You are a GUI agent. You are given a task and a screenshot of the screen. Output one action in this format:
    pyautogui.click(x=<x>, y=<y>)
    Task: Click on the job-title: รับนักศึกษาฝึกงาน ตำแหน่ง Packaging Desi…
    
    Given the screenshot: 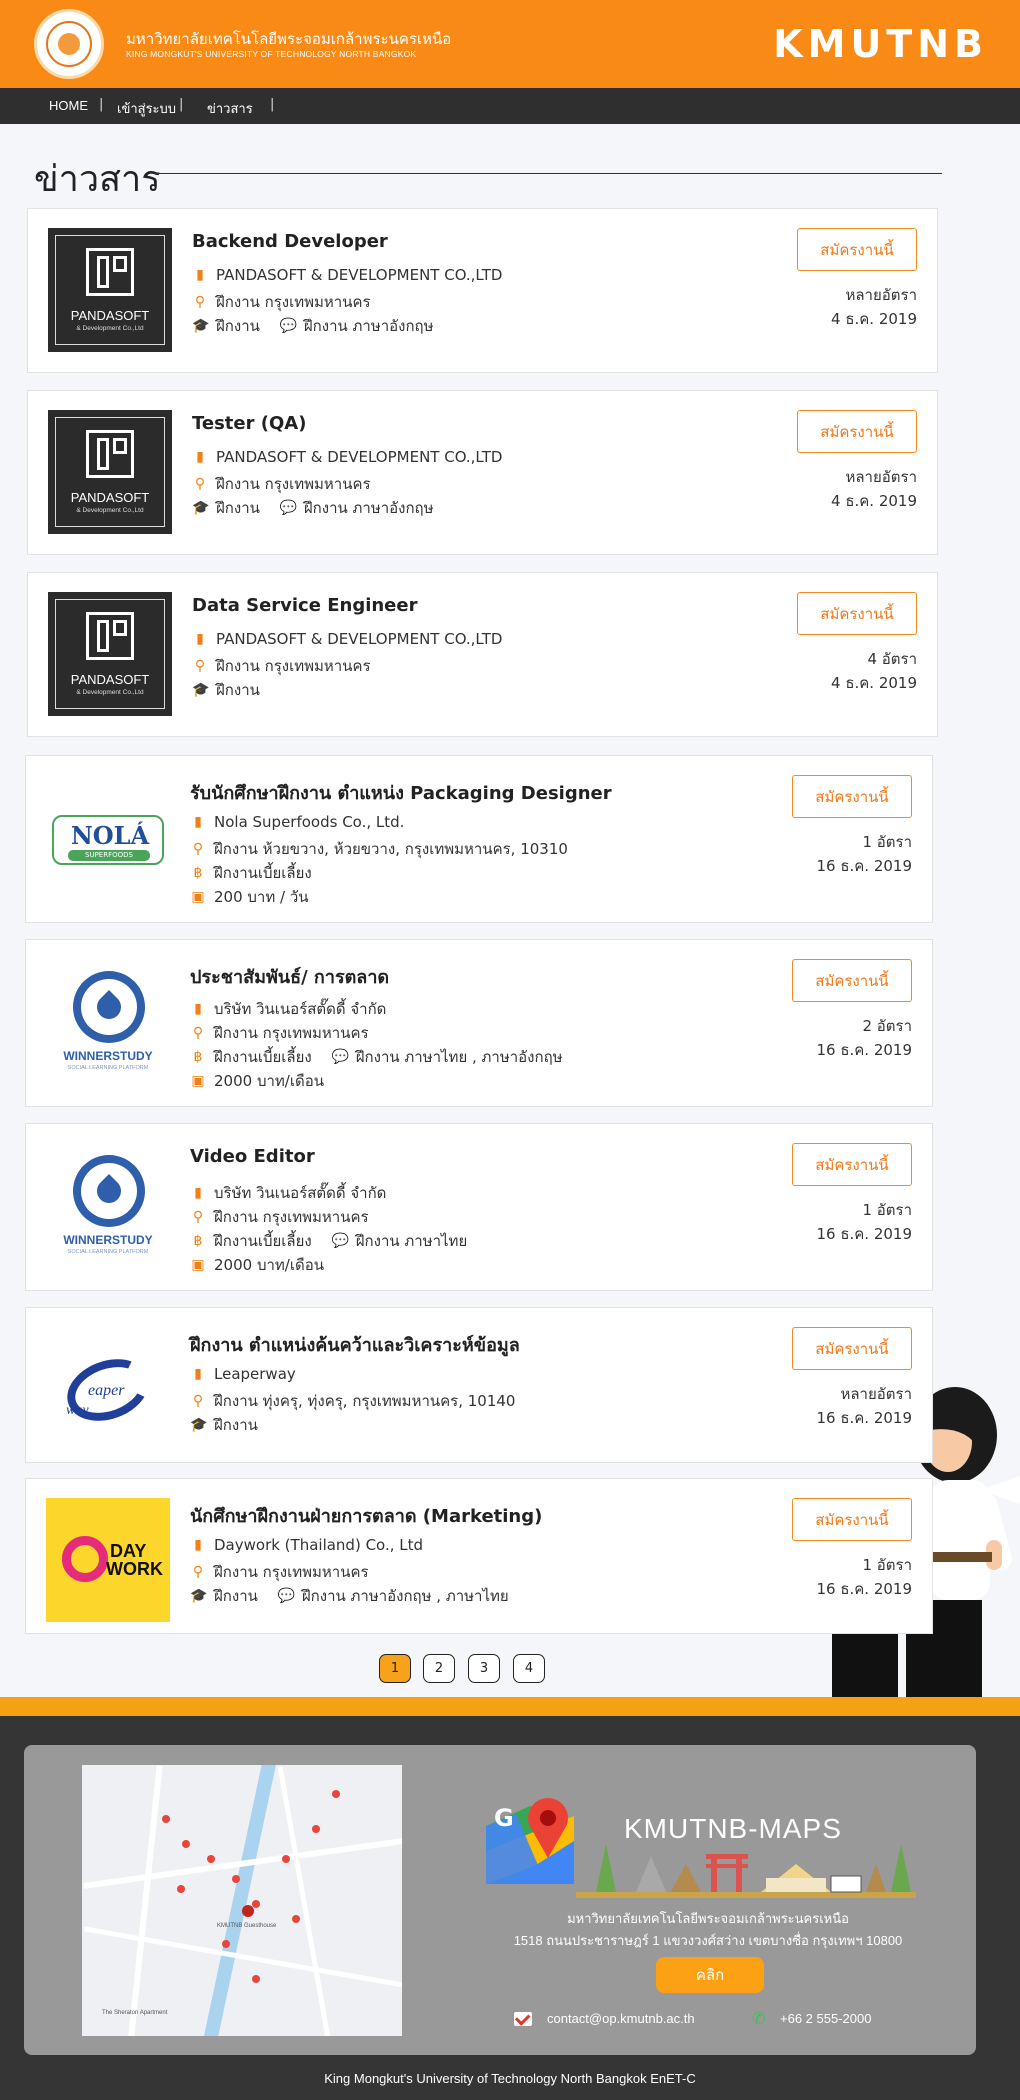 What is the action you would take?
    pyautogui.click(x=401, y=792)
    